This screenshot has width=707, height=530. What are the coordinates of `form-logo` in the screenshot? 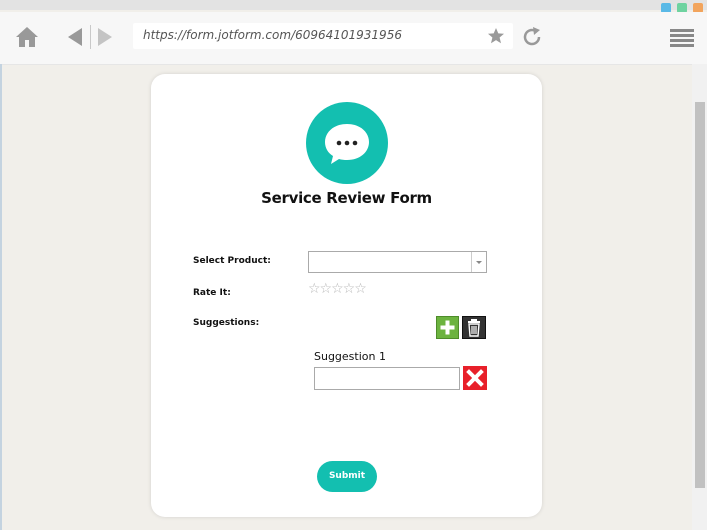 It's located at (347, 143).